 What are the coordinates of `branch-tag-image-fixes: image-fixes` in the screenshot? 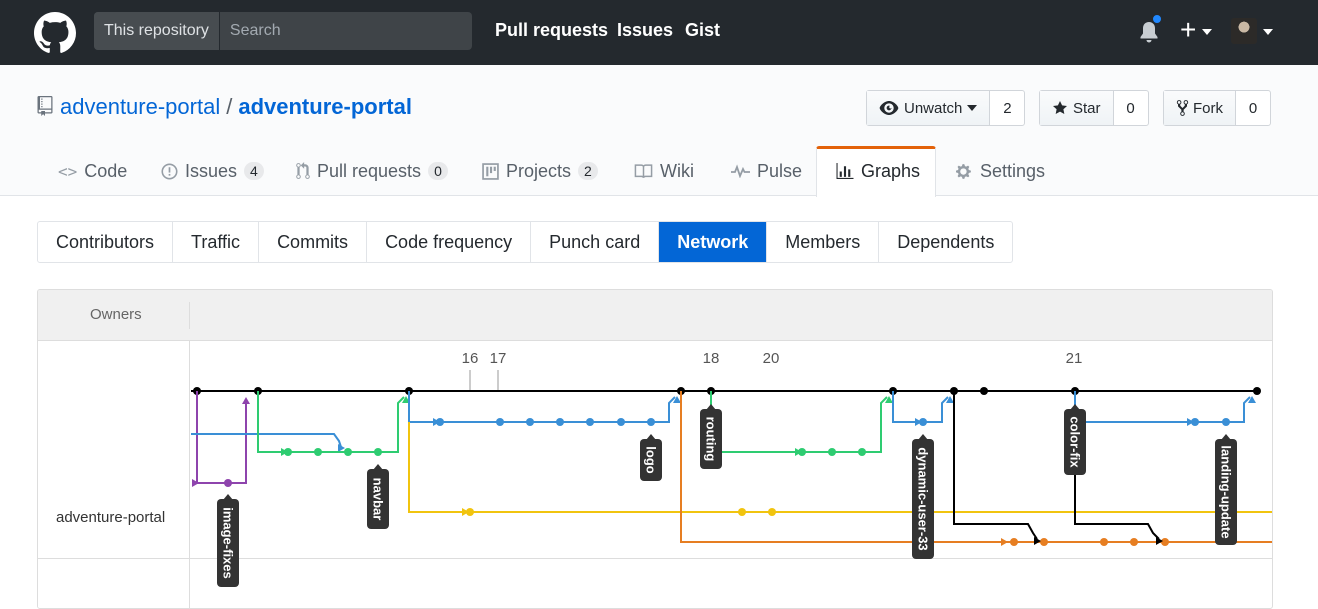 It's located at (228, 540).